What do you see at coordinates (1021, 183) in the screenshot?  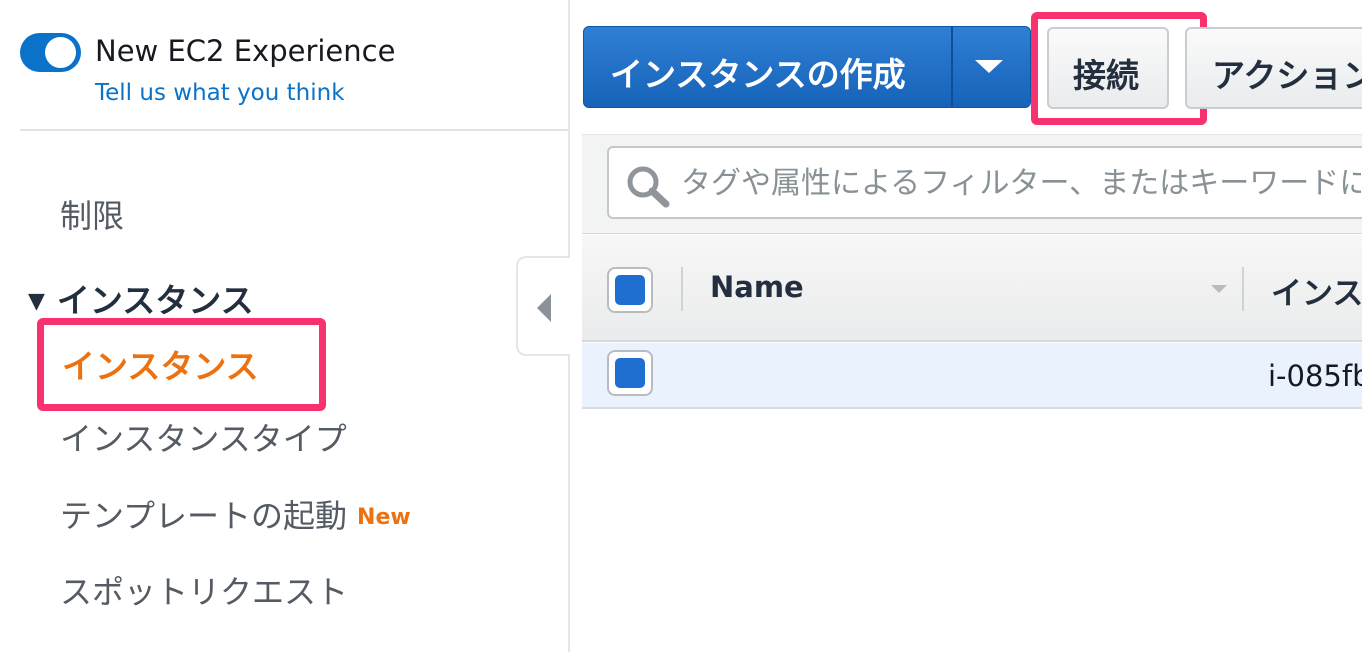 I see `search-input` at bounding box center [1021, 183].